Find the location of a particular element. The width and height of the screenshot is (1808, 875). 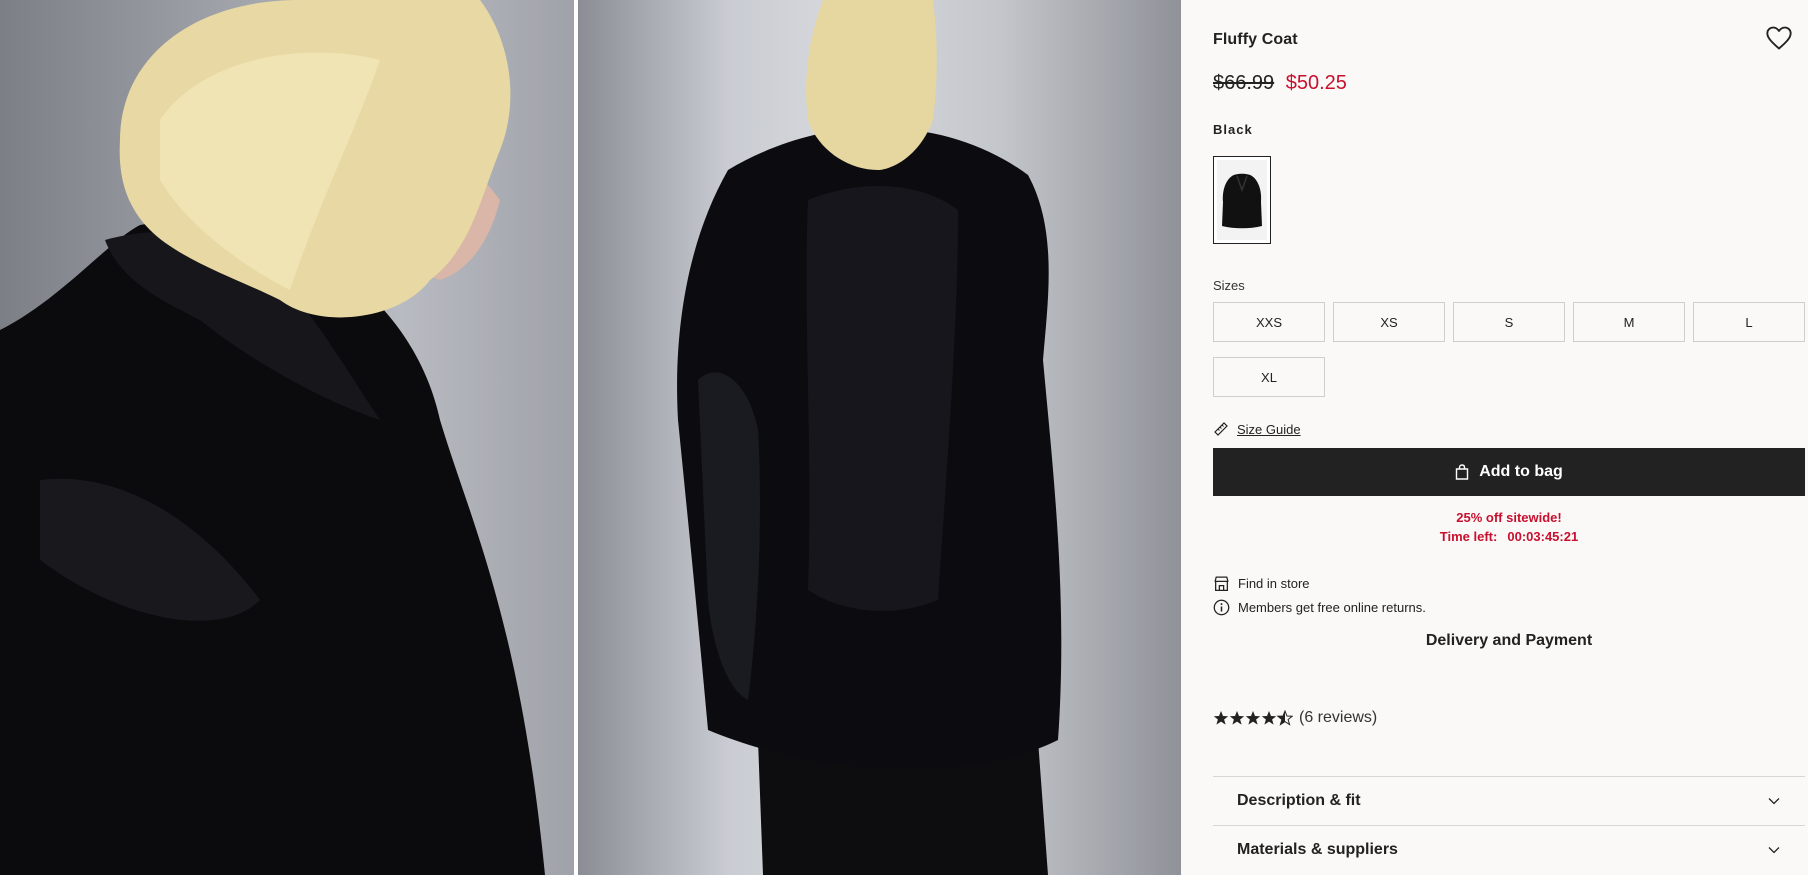

heart-icon is located at coordinates (1779, 38).